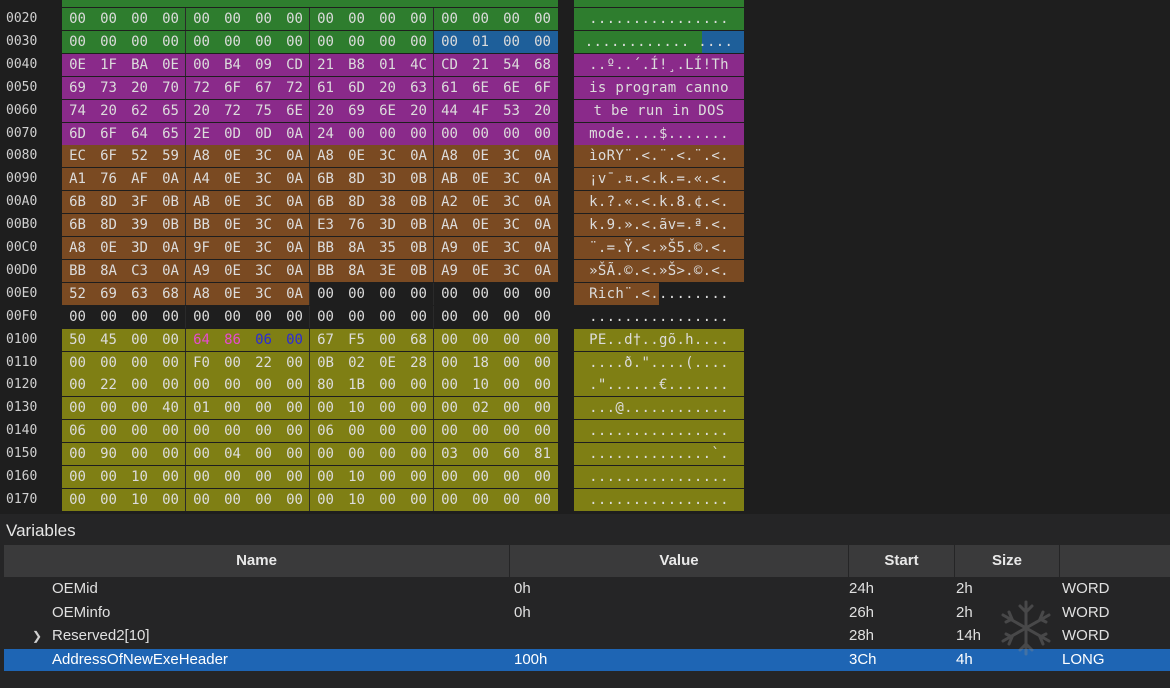 The image size is (1170, 688). What do you see at coordinates (108, 340) in the screenshot?
I see `hex-byte: 45` at bounding box center [108, 340].